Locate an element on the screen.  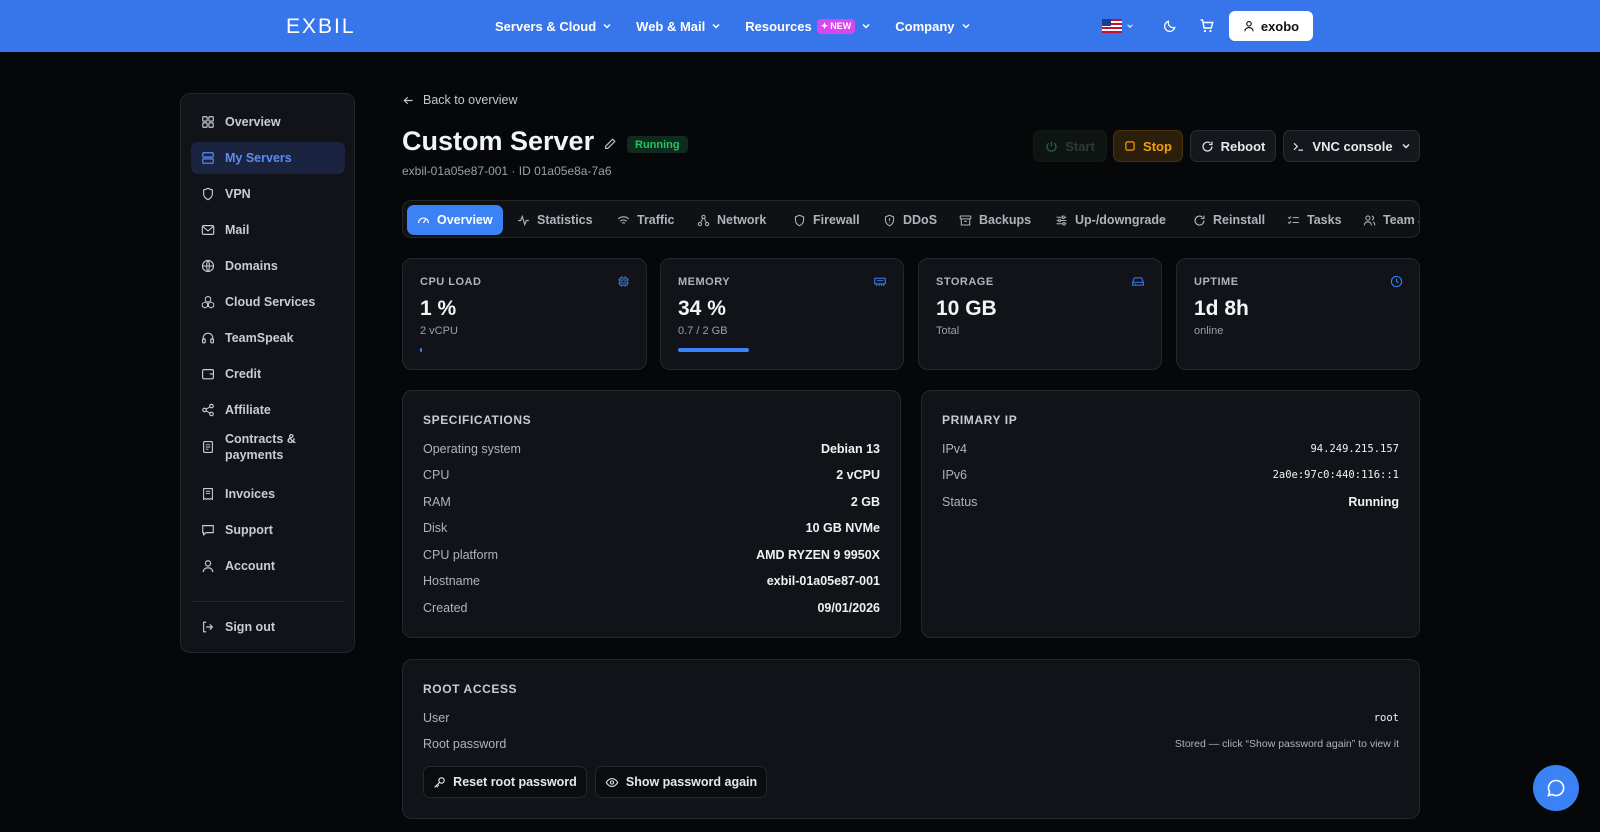
ipv6-value: 2a0e:97c0:440:116::1 is located at coordinates (1336, 475).